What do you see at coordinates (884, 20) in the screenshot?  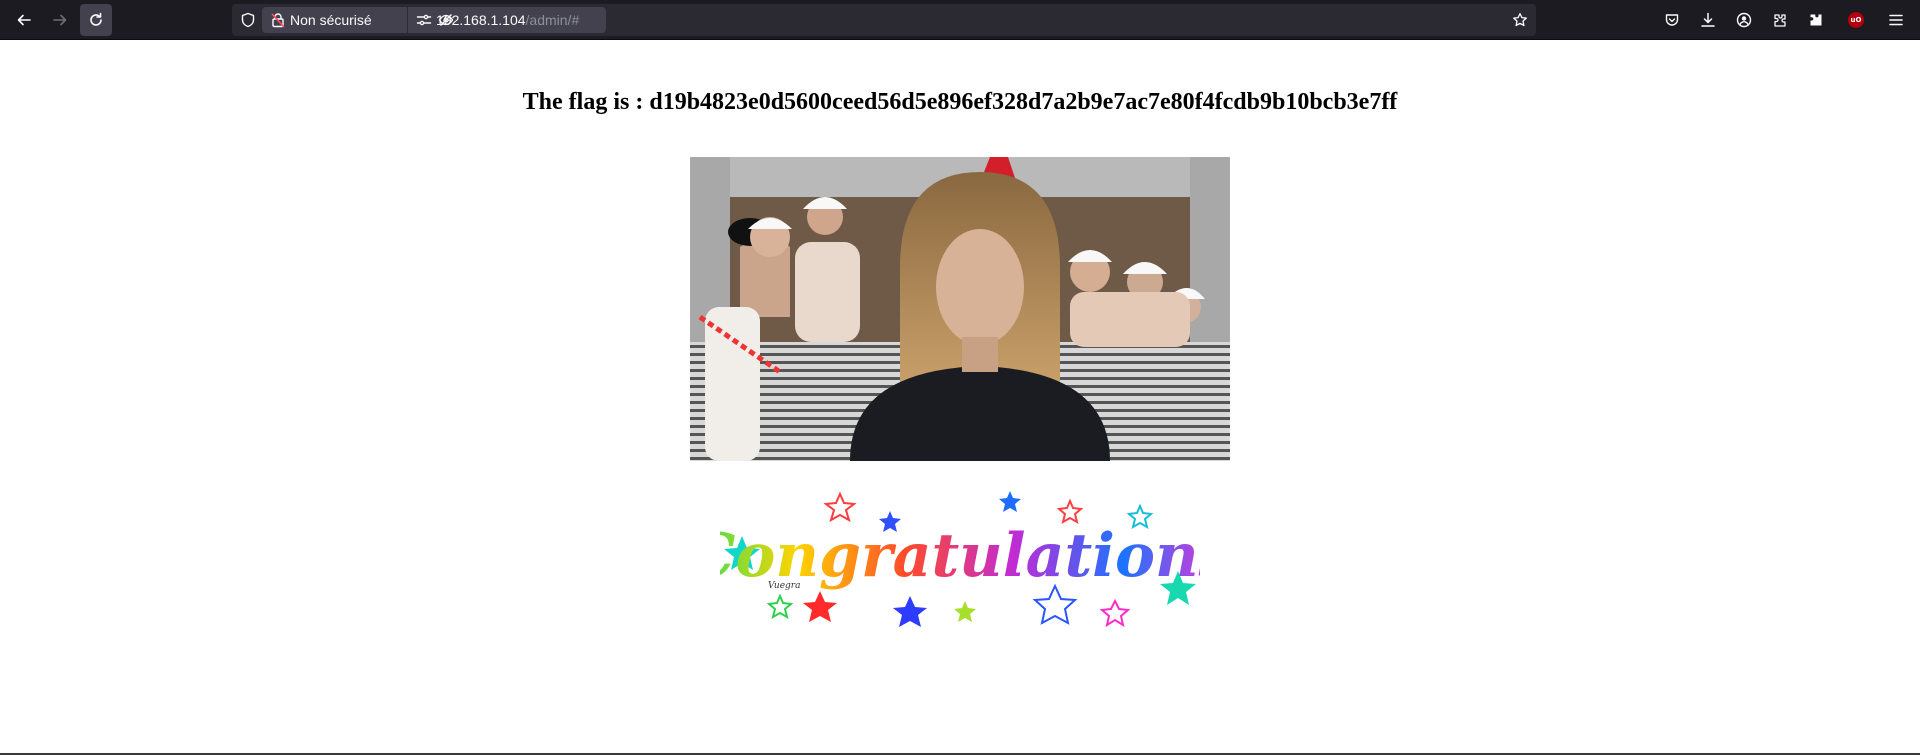 I see `url-bar: Non sécurisé 192.168.1.104/admin/#` at bounding box center [884, 20].